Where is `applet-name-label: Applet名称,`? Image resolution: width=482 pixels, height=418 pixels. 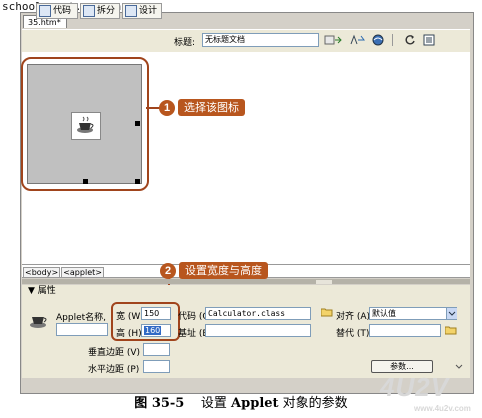 applet-name-label: Applet名称, is located at coordinates (81, 318).